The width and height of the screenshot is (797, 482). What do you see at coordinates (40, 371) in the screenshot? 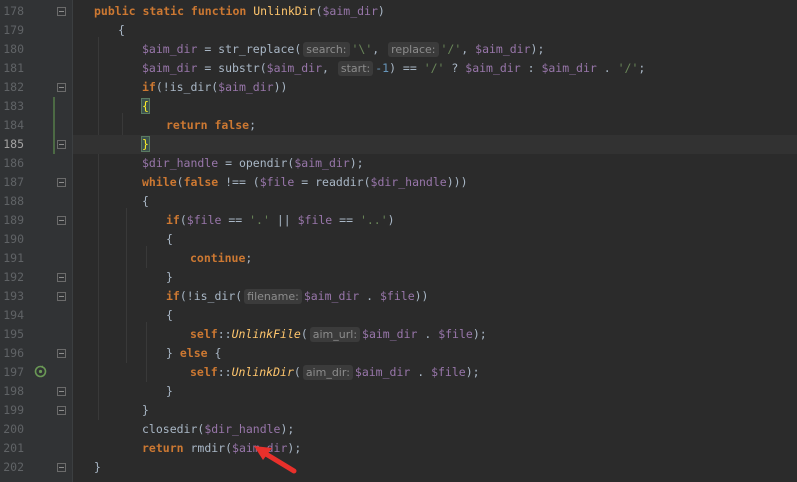
I see `recursive-call-icon` at bounding box center [40, 371].